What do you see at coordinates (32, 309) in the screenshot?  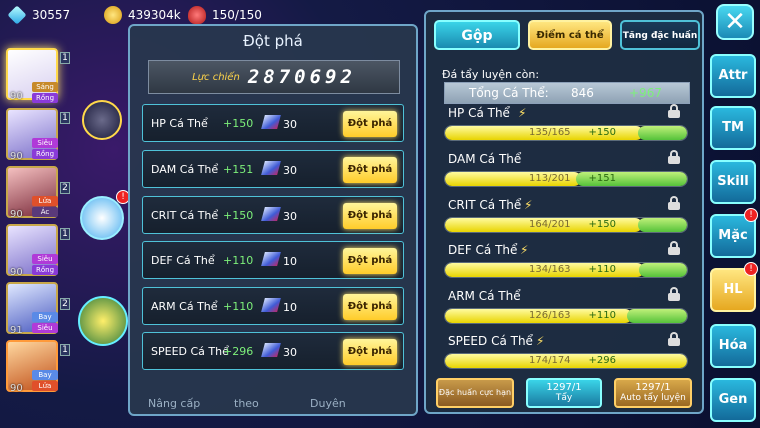 I see `roster-slot: Bay Siêu 91` at bounding box center [32, 309].